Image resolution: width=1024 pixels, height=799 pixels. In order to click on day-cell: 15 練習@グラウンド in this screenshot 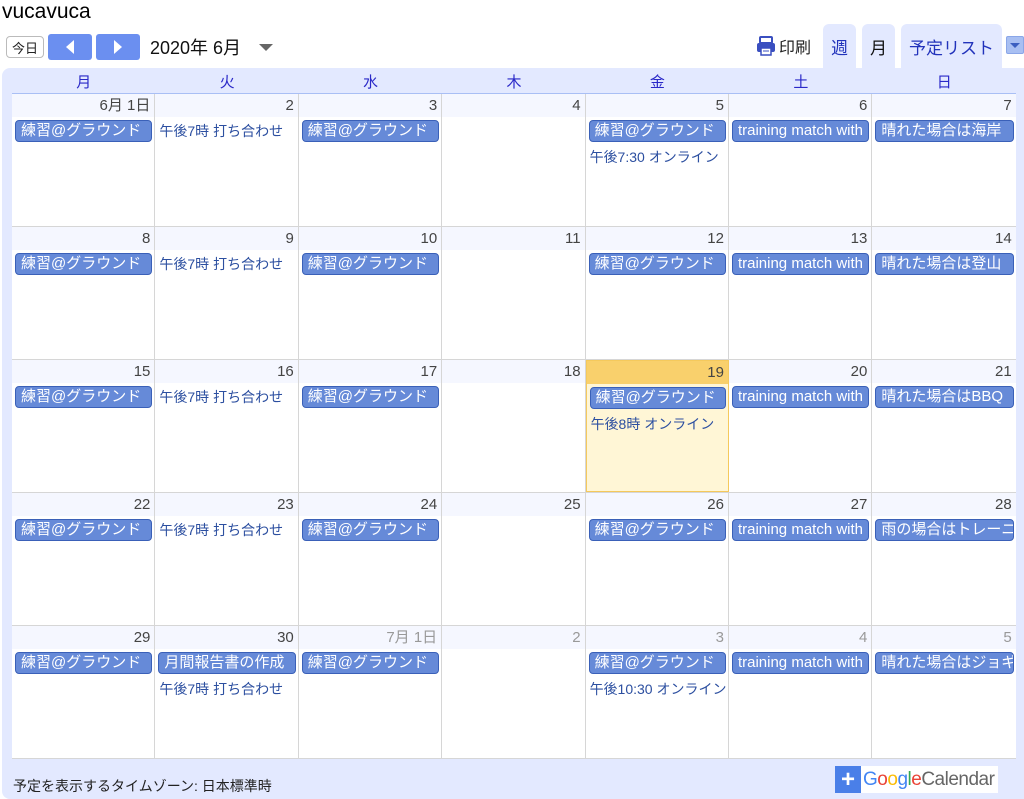, I will do `click(84, 426)`.